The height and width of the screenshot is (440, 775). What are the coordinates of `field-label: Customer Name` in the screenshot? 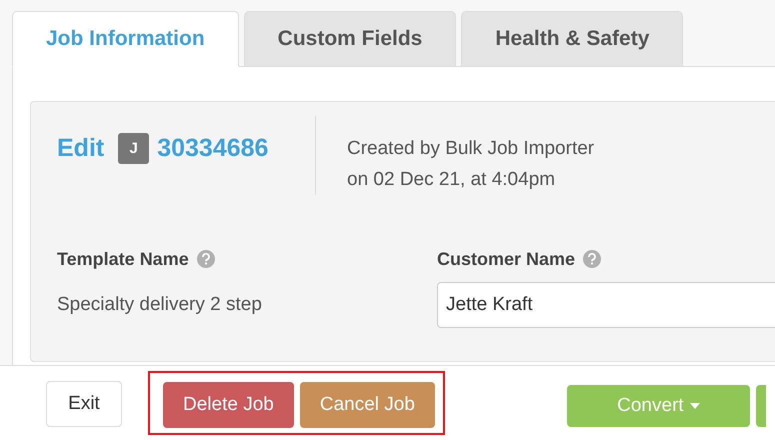 It's located at (506, 259).